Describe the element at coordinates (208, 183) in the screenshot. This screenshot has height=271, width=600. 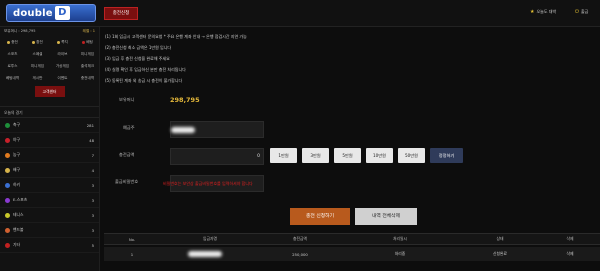
I see `password-warning: 비밀번호는 보안상 출금비밀번호를 입력하셔야 합니다` at that location.